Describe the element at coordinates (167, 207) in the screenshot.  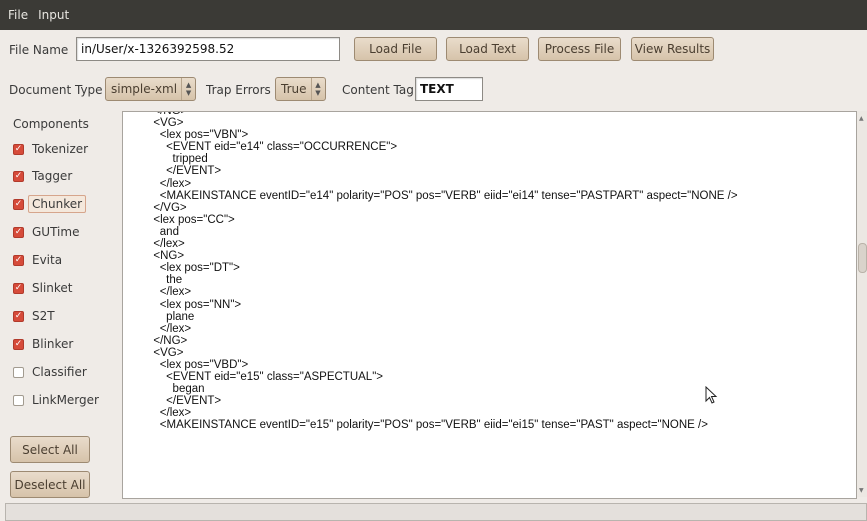
I see `output-line: </VG>` at that location.